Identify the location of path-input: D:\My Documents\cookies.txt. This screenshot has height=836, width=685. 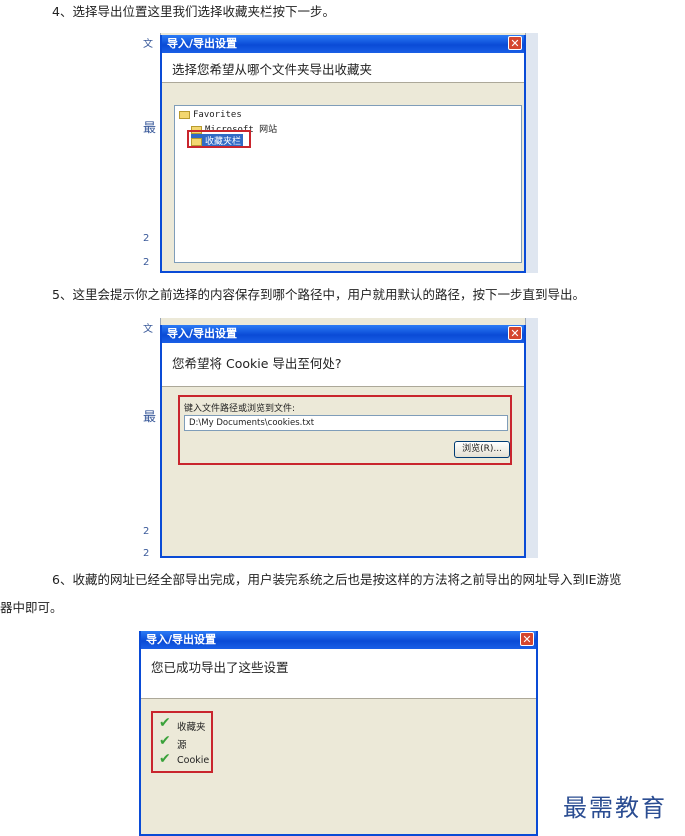
(346, 423).